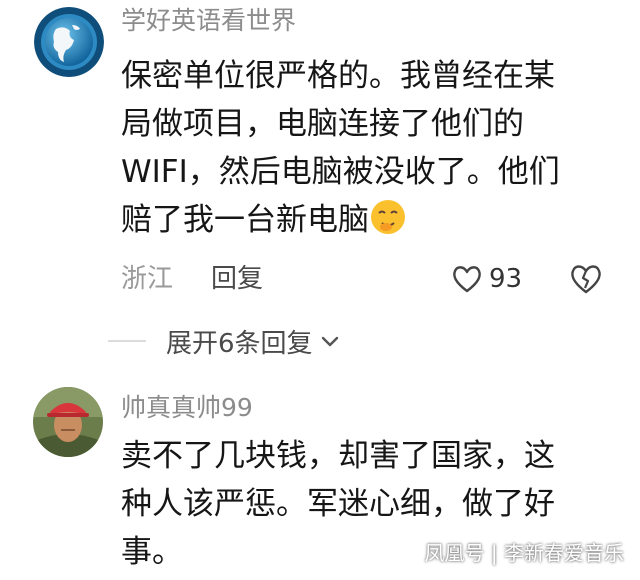 The image size is (640, 580). Describe the element at coordinates (467, 279) in the screenshot. I see `heart-icon` at that location.